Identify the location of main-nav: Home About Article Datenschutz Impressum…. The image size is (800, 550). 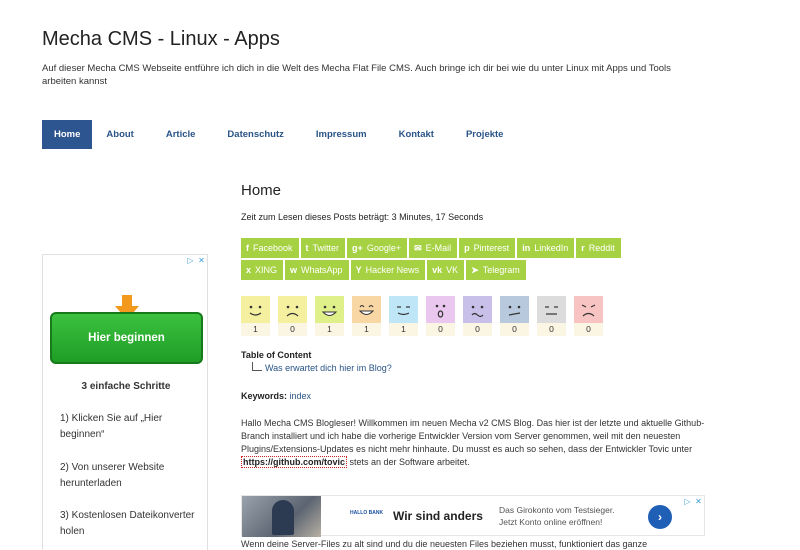
(283, 134).